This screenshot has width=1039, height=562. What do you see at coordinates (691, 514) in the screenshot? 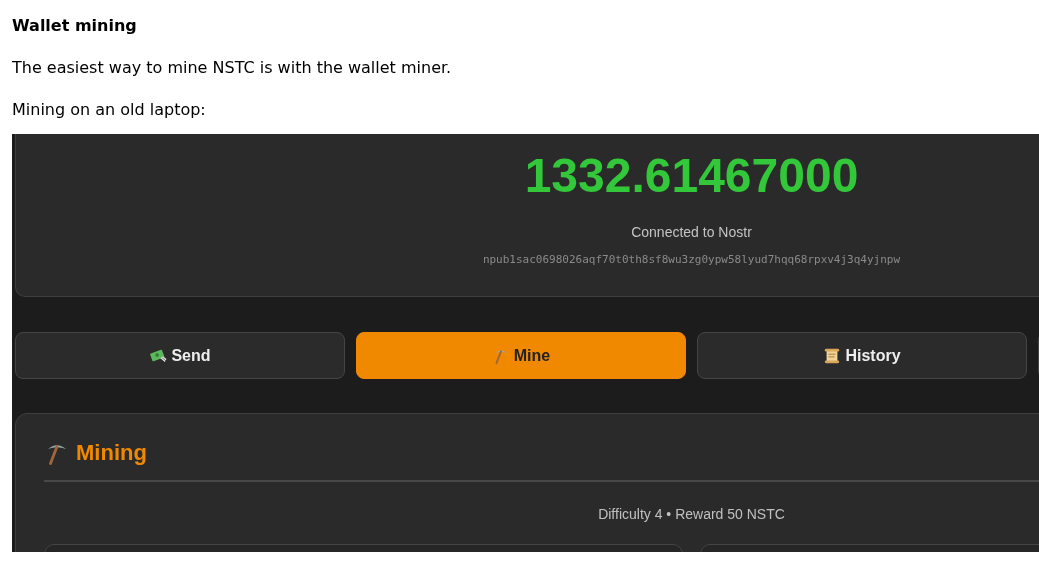
I see `mining-info: Difficulty 4 • Reward 50 NSTC` at bounding box center [691, 514].